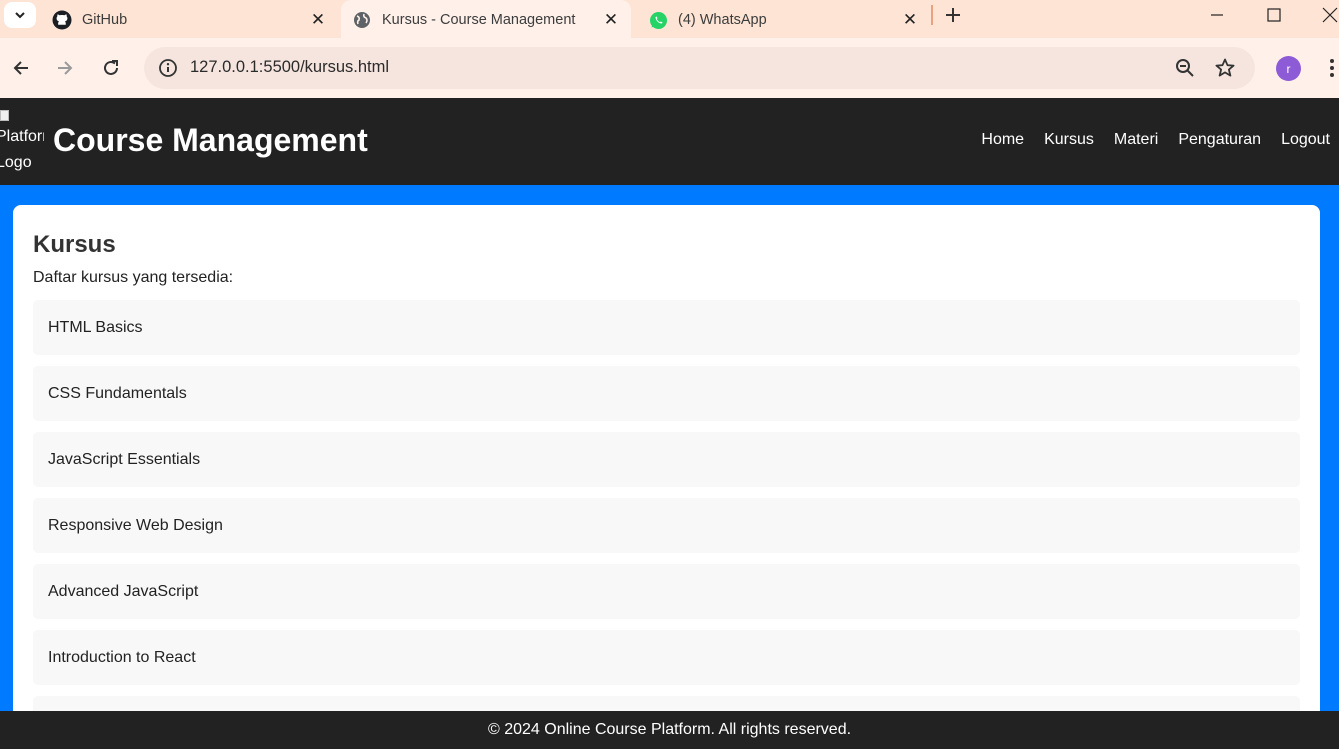 This screenshot has height=749, width=1339. What do you see at coordinates (1219, 140) in the screenshot?
I see `nav-pengaturan: Pengaturan` at bounding box center [1219, 140].